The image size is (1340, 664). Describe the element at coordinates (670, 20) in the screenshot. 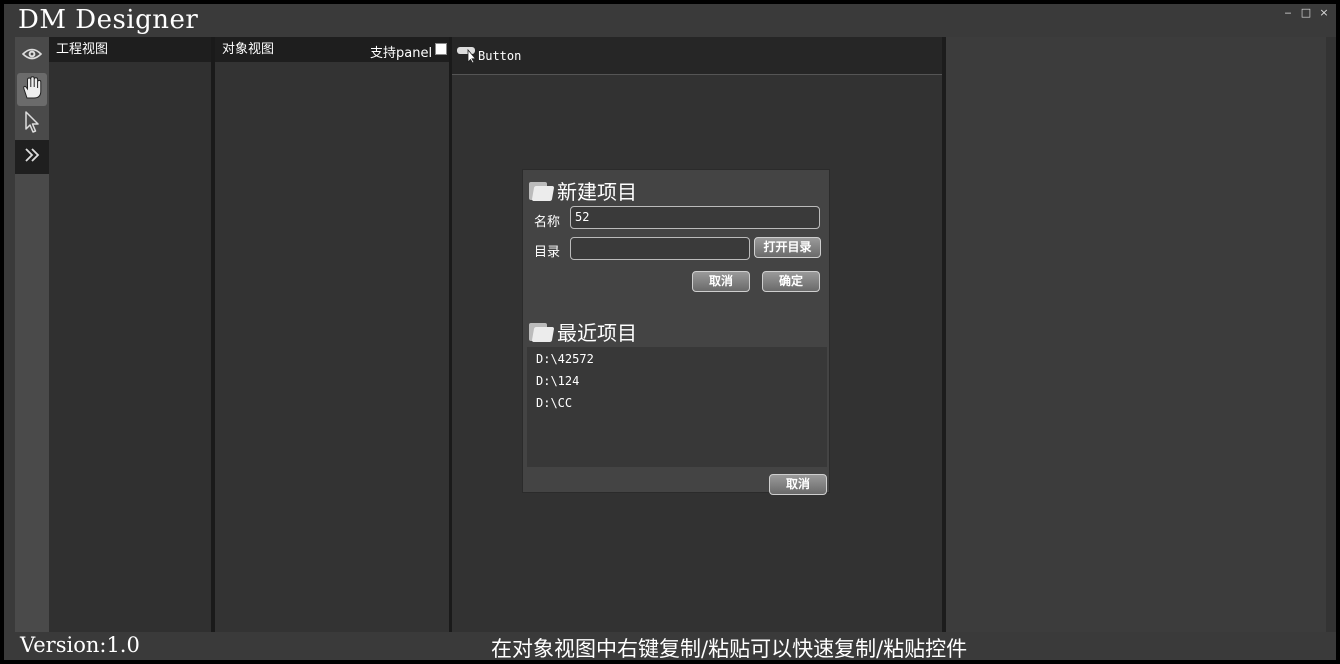

I see `title-bar: DM Designer ‒ □ ×` at that location.